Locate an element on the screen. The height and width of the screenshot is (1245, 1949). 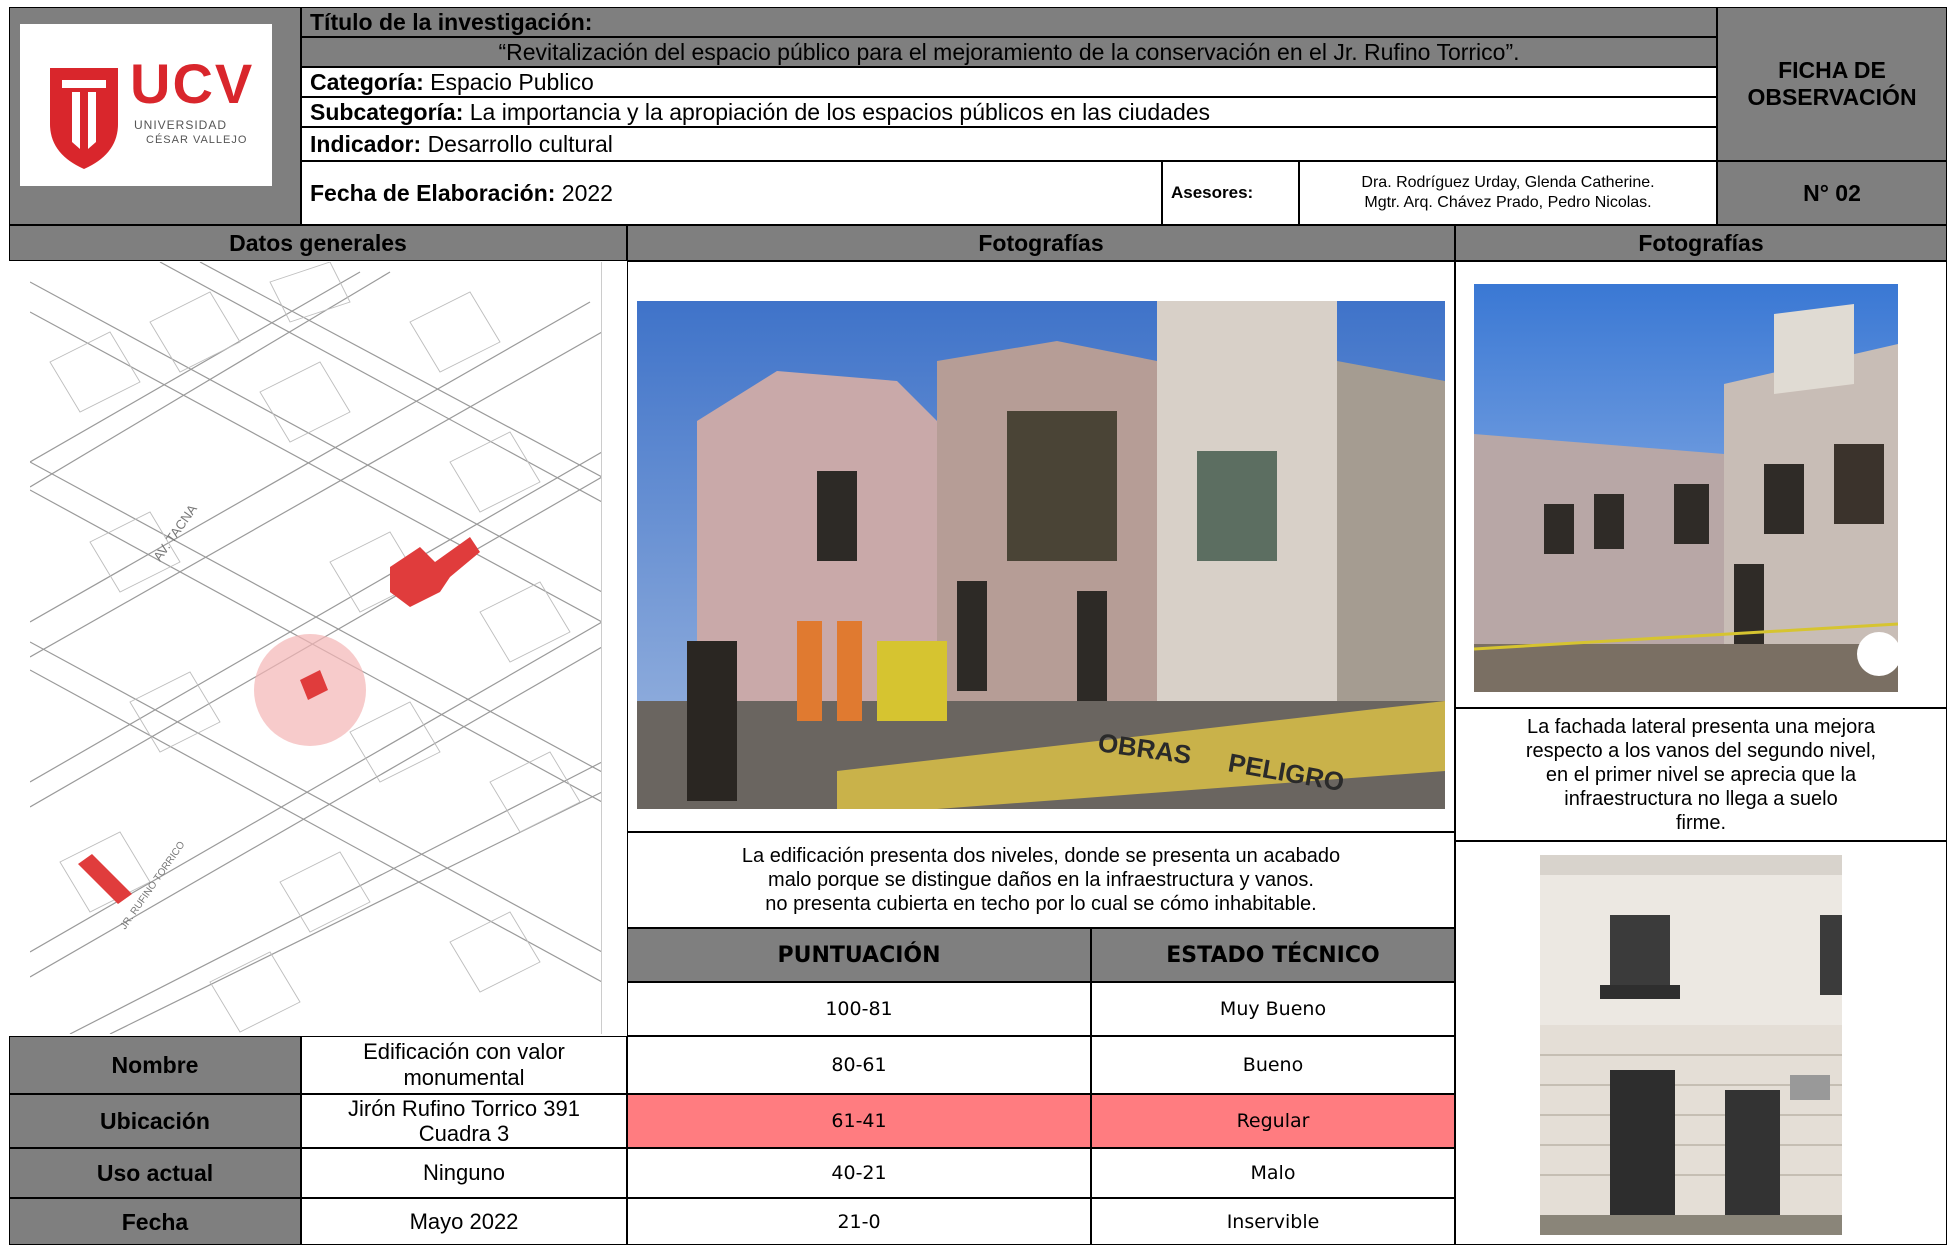
photo-facade-image is located at coordinates (1691, 1045).